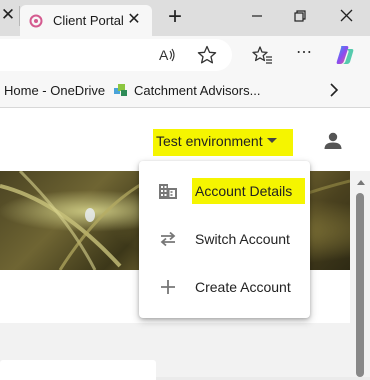  I want to click on menu-item-label: Switch Account, so click(242, 239).